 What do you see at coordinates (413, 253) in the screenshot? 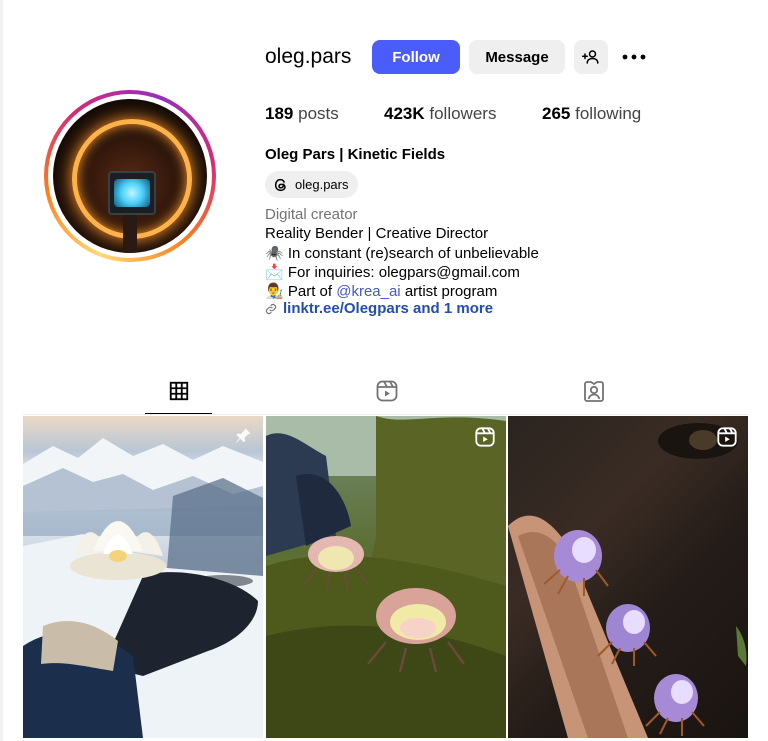
I see `bio-line-2-text: In constant (re)search of unbelievable` at bounding box center [413, 253].